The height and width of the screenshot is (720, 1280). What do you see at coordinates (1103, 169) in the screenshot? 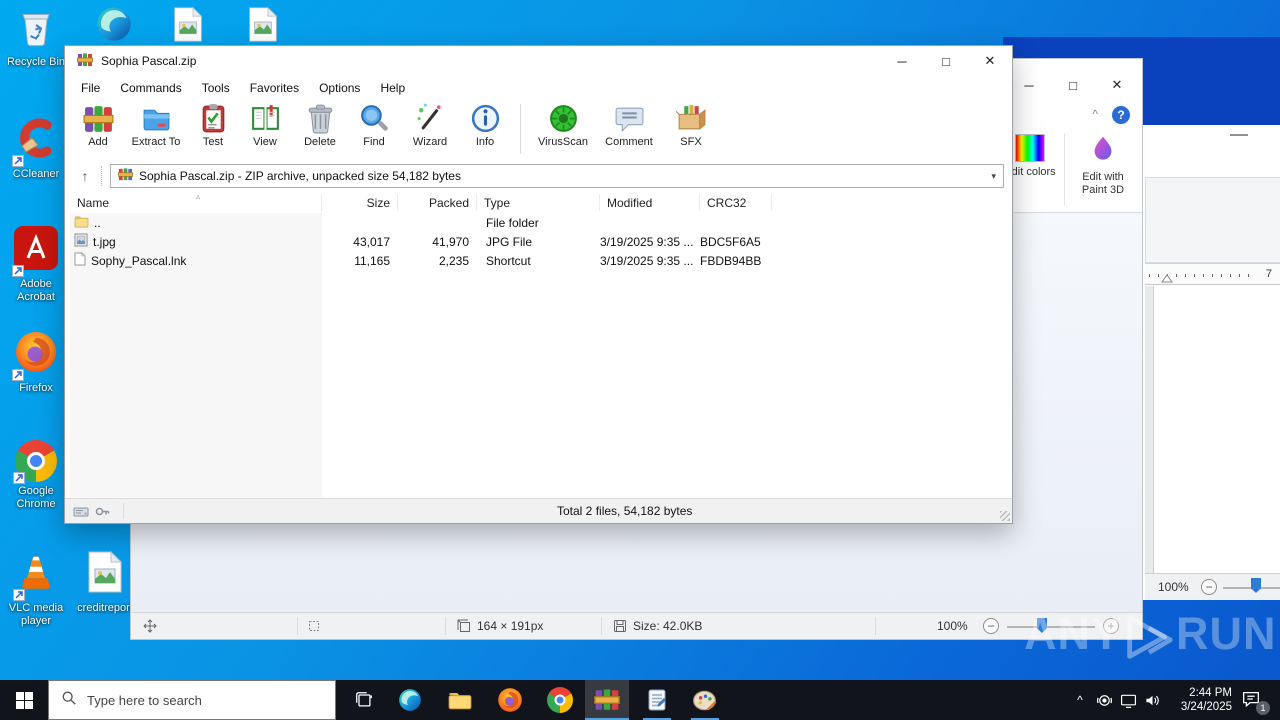
I see `edit-with-paint3d-button: Edit with Paint 3D` at bounding box center [1103, 169].